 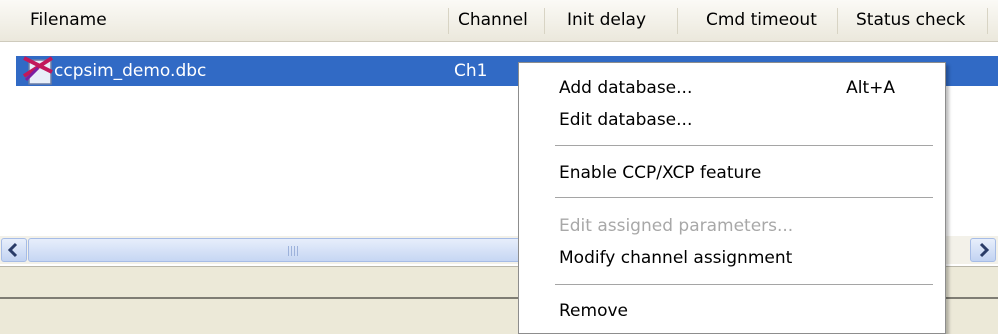 I want to click on menu-item-modify-channel-assignment: Modify channel assignment, so click(x=675, y=258).